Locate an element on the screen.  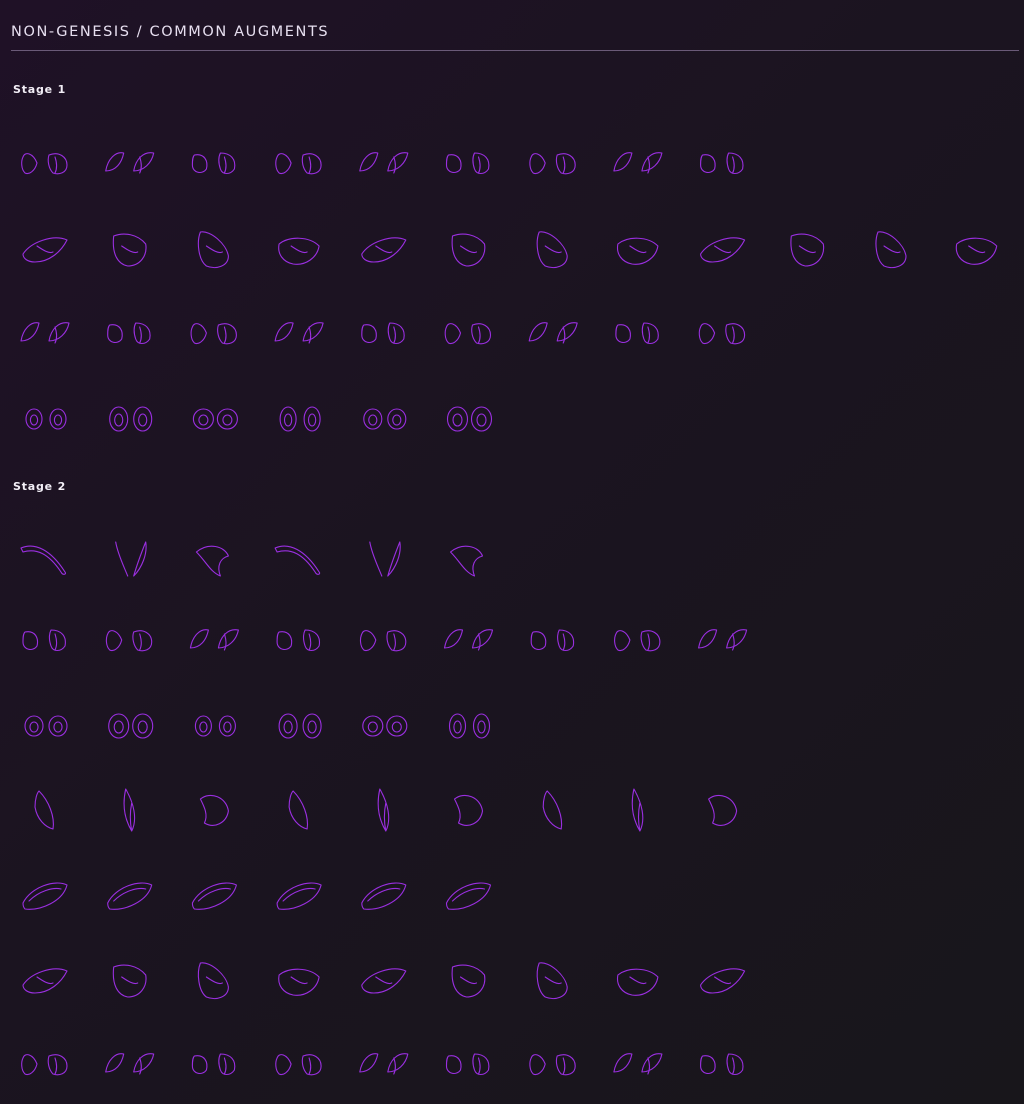
stage-1-label: Stage 1 is located at coordinates (40, 89).